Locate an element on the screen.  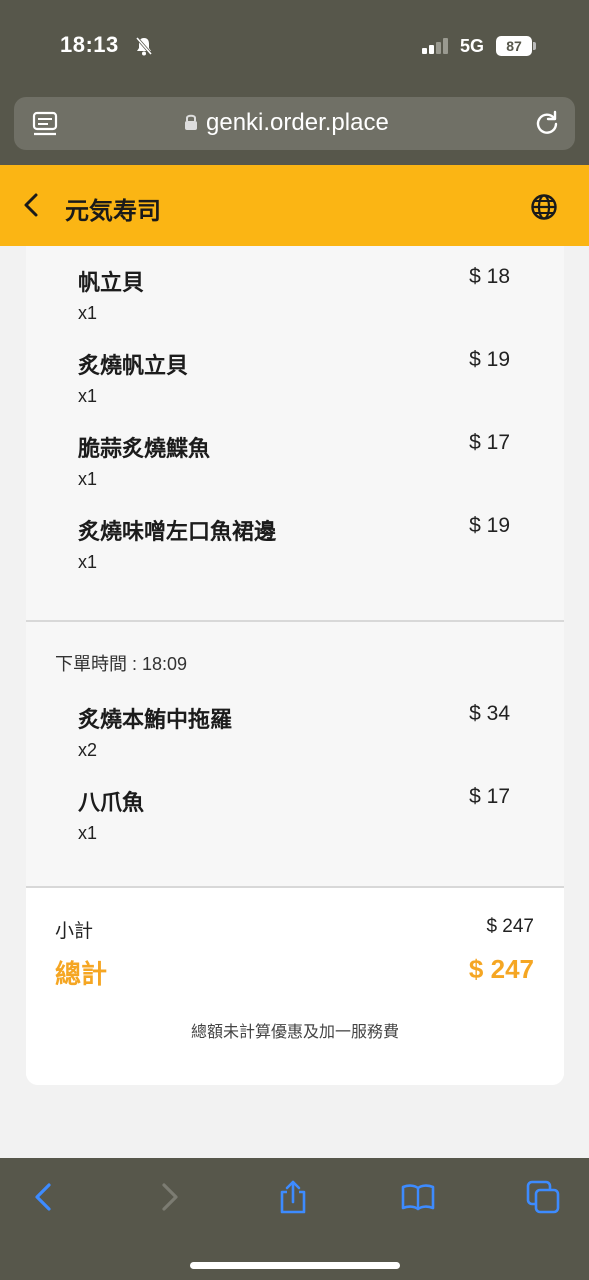
language-globe-icon is located at coordinates (544, 207).